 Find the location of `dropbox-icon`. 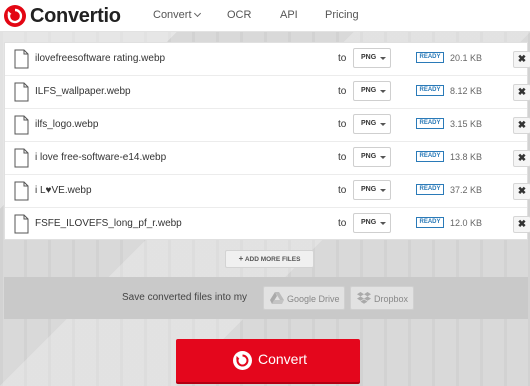

dropbox-icon is located at coordinates (364, 298).